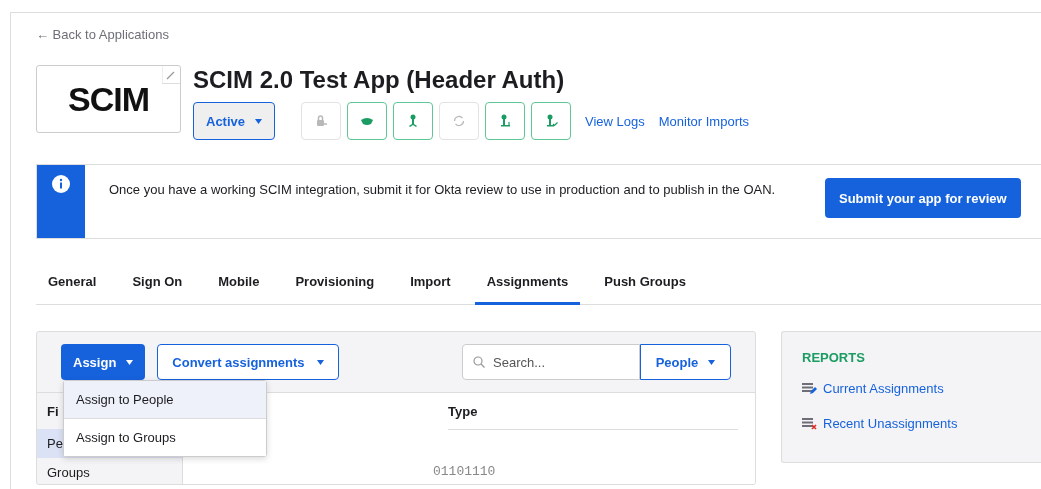 This screenshot has height=489, width=1041. Describe the element at coordinates (464, 471) in the screenshot. I see `table-cell: 01101110` at that location.